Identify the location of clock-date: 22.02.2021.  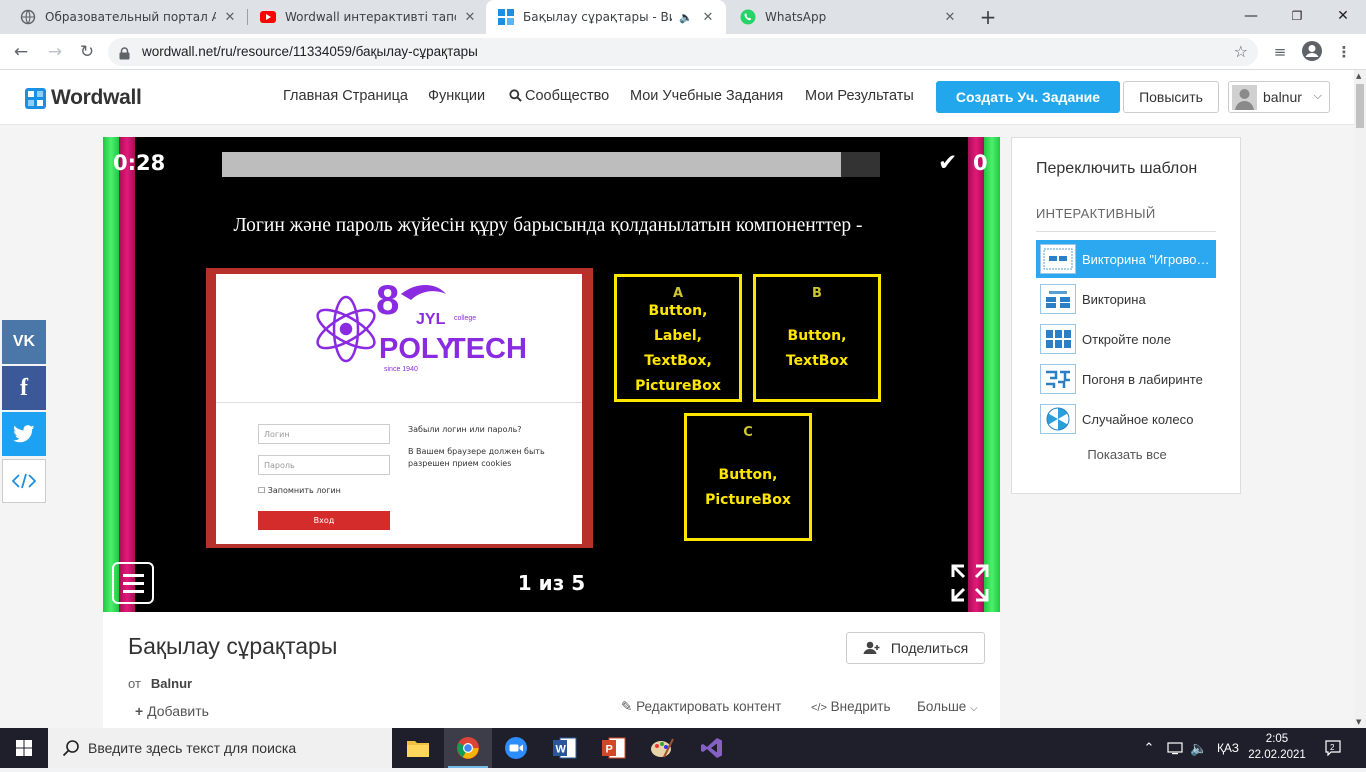
(1277, 755).